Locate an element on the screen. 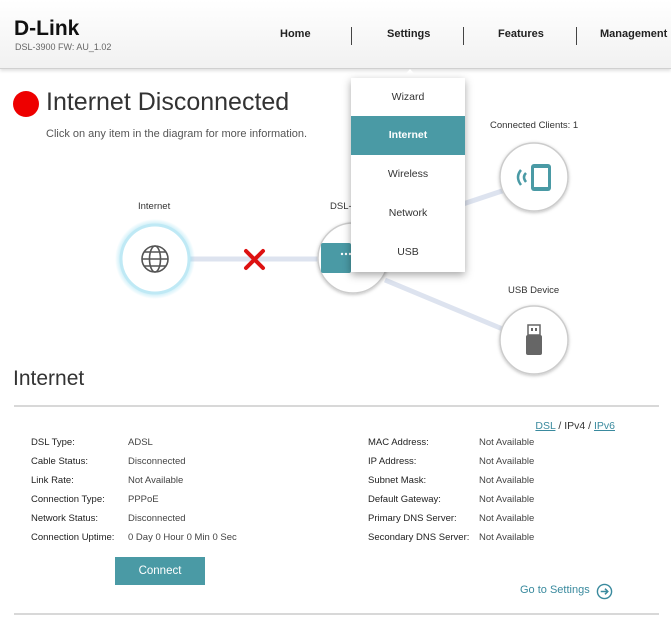  clients-node-label: Connected Clients: 1 is located at coordinates (534, 125).